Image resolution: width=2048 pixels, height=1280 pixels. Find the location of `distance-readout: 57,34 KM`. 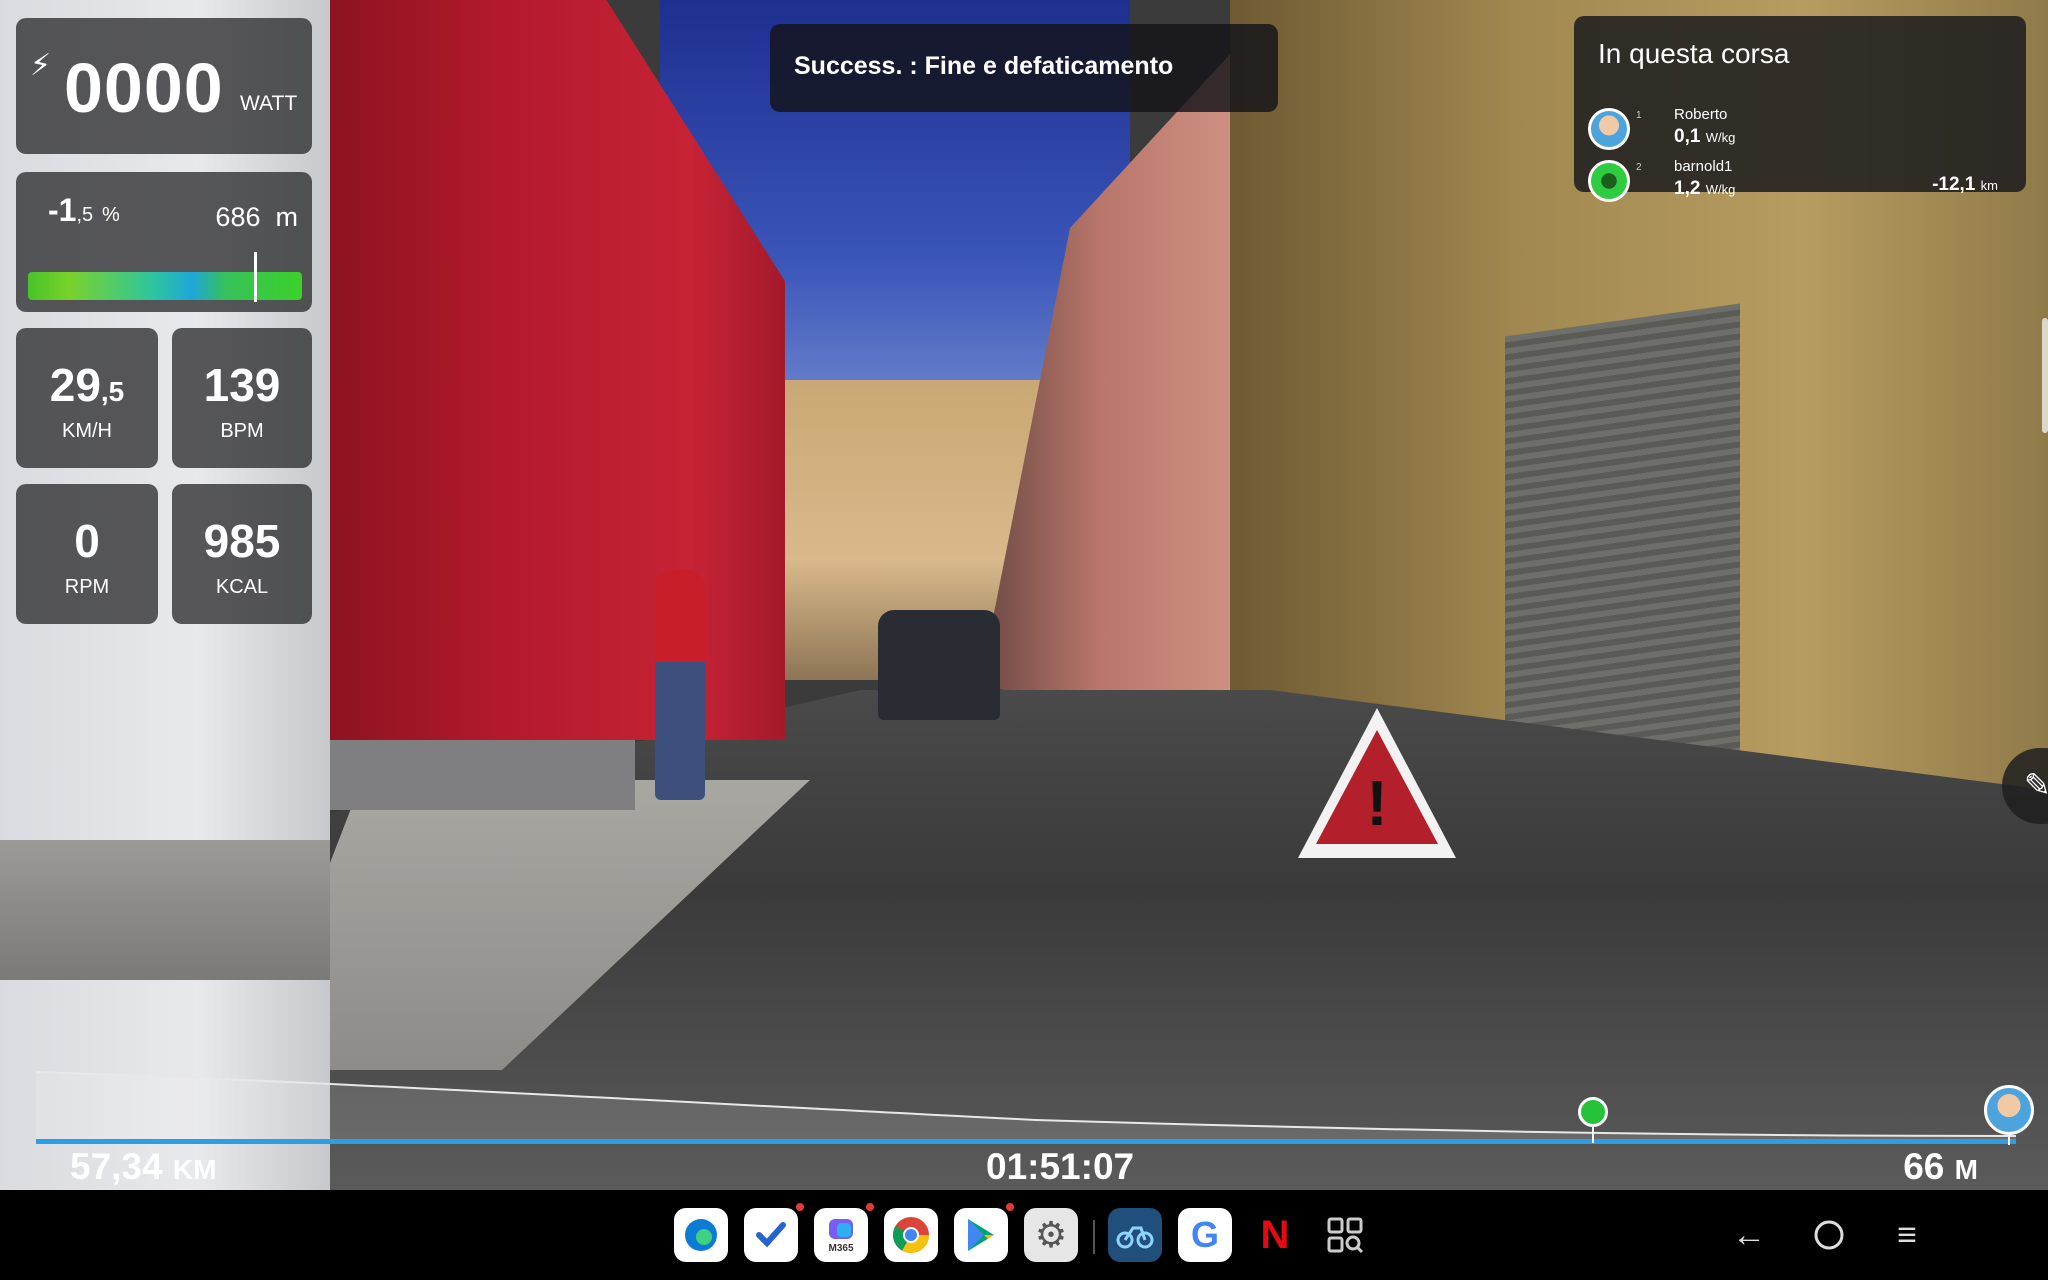

distance-readout: 57,34 KM is located at coordinates (143, 1166).